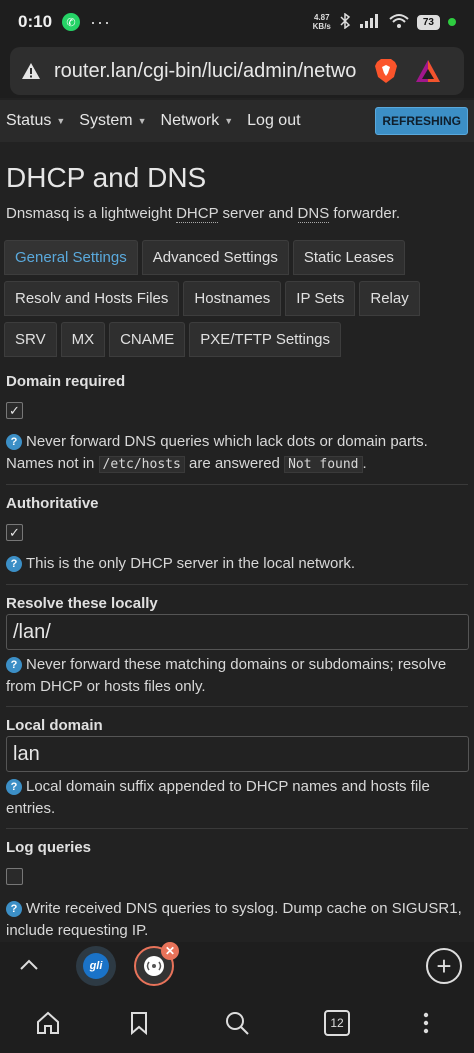  What do you see at coordinates (426, 1023) in the screenshot?
I see `more-menu-icon` at bounding box center [426, 1023].